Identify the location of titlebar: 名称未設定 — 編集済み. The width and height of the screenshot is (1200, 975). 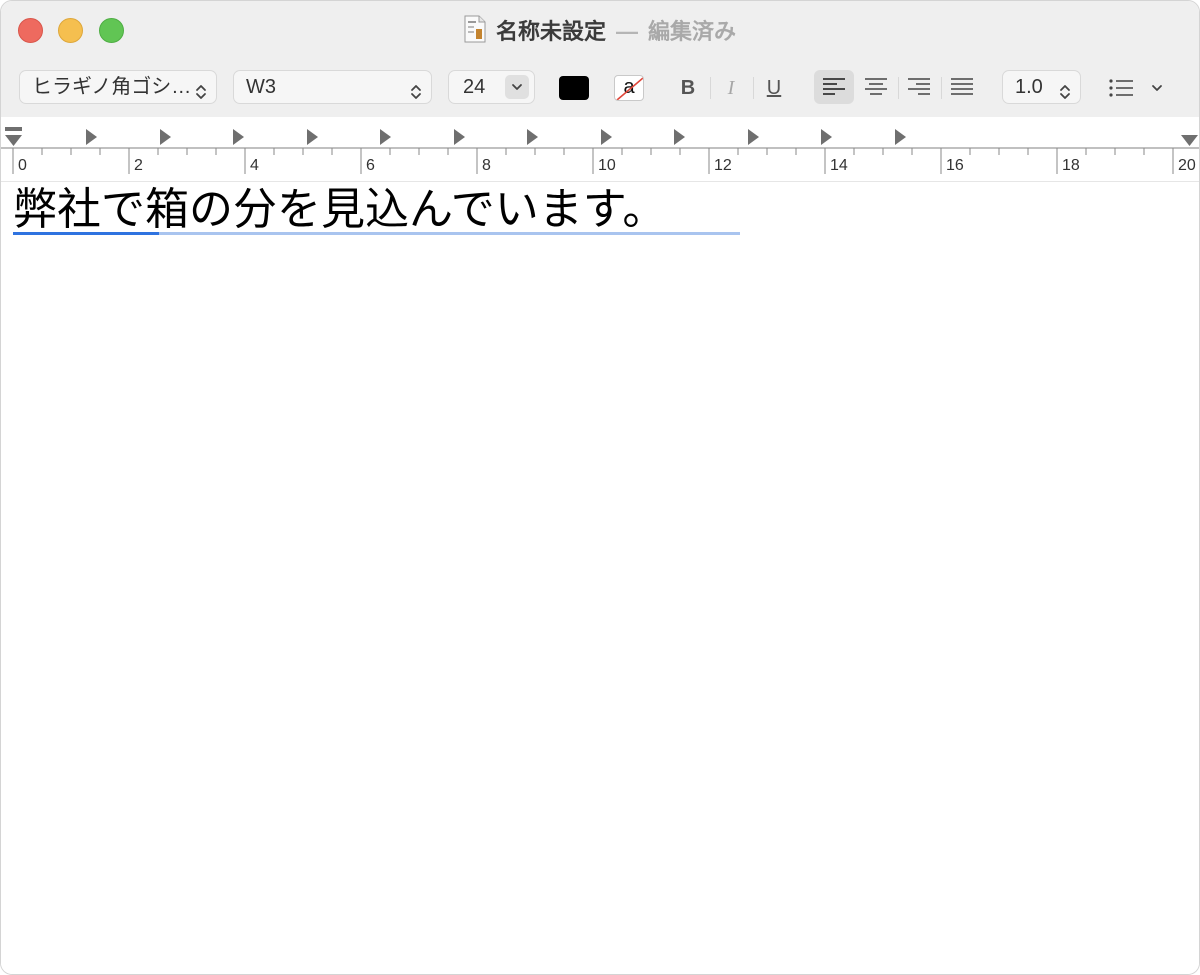
(600, 30).